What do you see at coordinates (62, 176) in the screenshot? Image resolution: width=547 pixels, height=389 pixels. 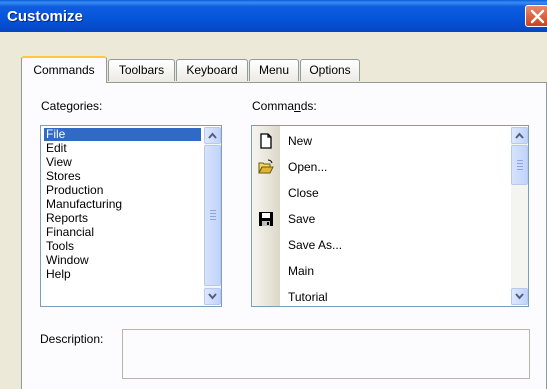 I see `category-item: Stores` at bounding box center [62, 176].